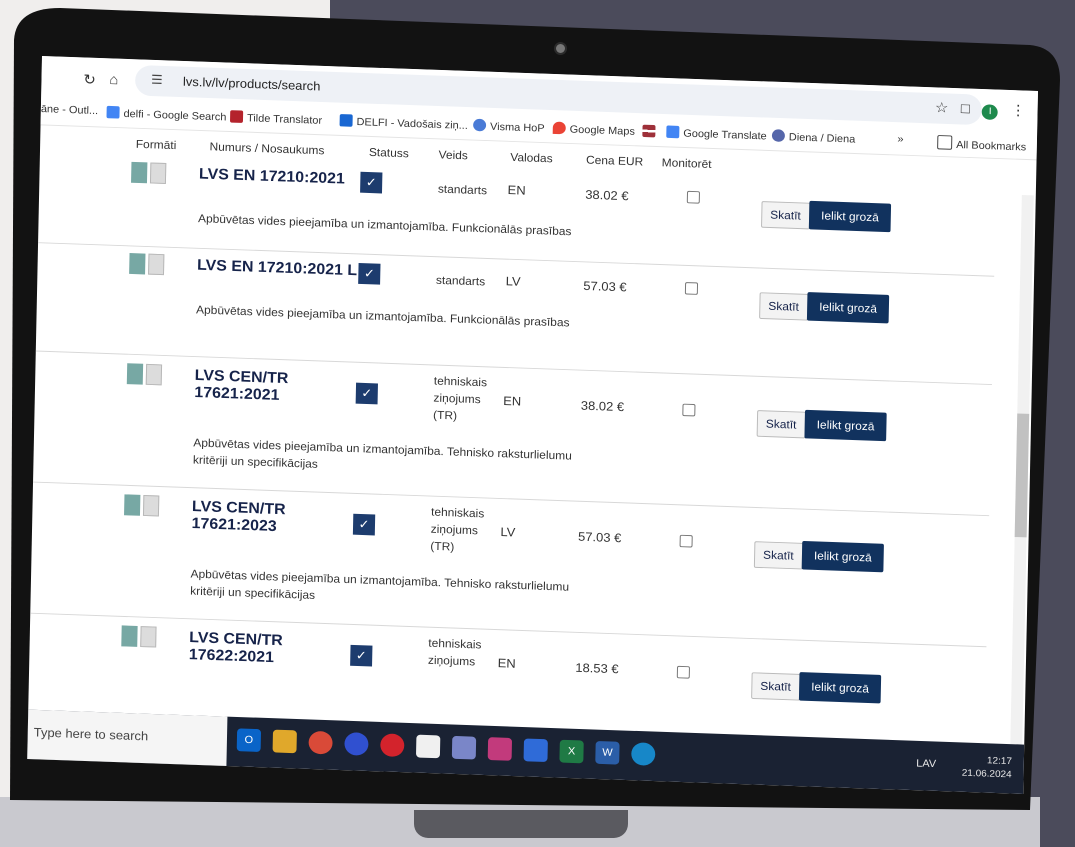  What do you see at coordinates (981, 144) in the screenshot?
I see `all-bookmarks: All Bookmarks` at bounding box center [981, 144].